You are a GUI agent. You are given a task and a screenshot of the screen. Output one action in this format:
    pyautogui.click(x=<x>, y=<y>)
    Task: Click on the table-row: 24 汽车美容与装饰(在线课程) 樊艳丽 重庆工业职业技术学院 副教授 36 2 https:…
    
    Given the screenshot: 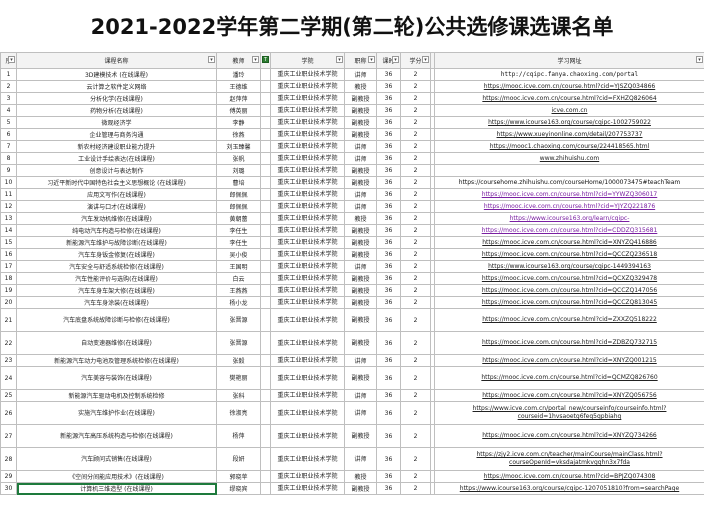 What is the action you would take?
    pyautogui.click(x=352, y=378)
    